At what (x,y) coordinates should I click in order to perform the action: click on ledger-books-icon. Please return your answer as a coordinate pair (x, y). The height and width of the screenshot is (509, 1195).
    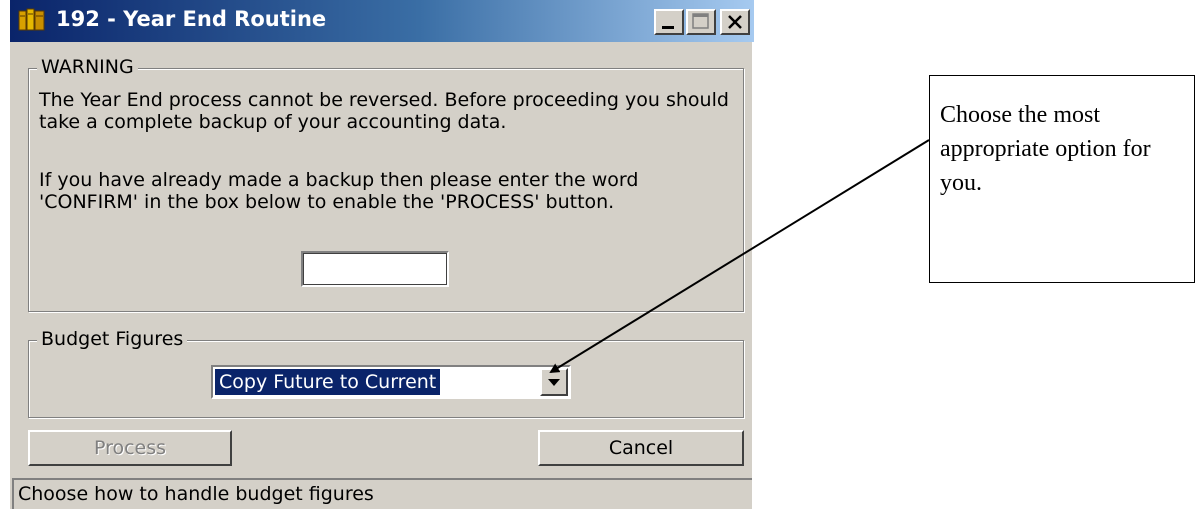
    Looking at the image, I should click on (31, 19).